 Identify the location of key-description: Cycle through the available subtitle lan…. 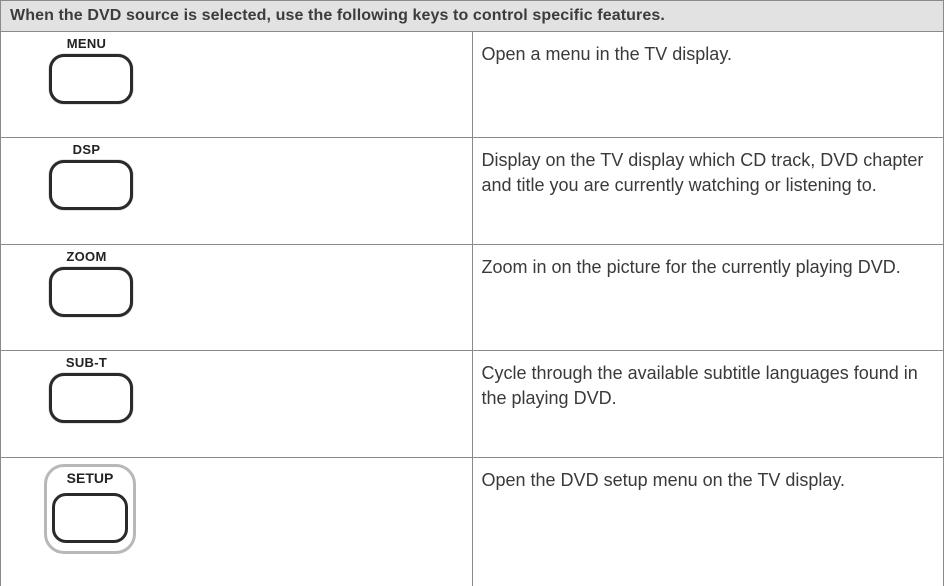
(708, 404).